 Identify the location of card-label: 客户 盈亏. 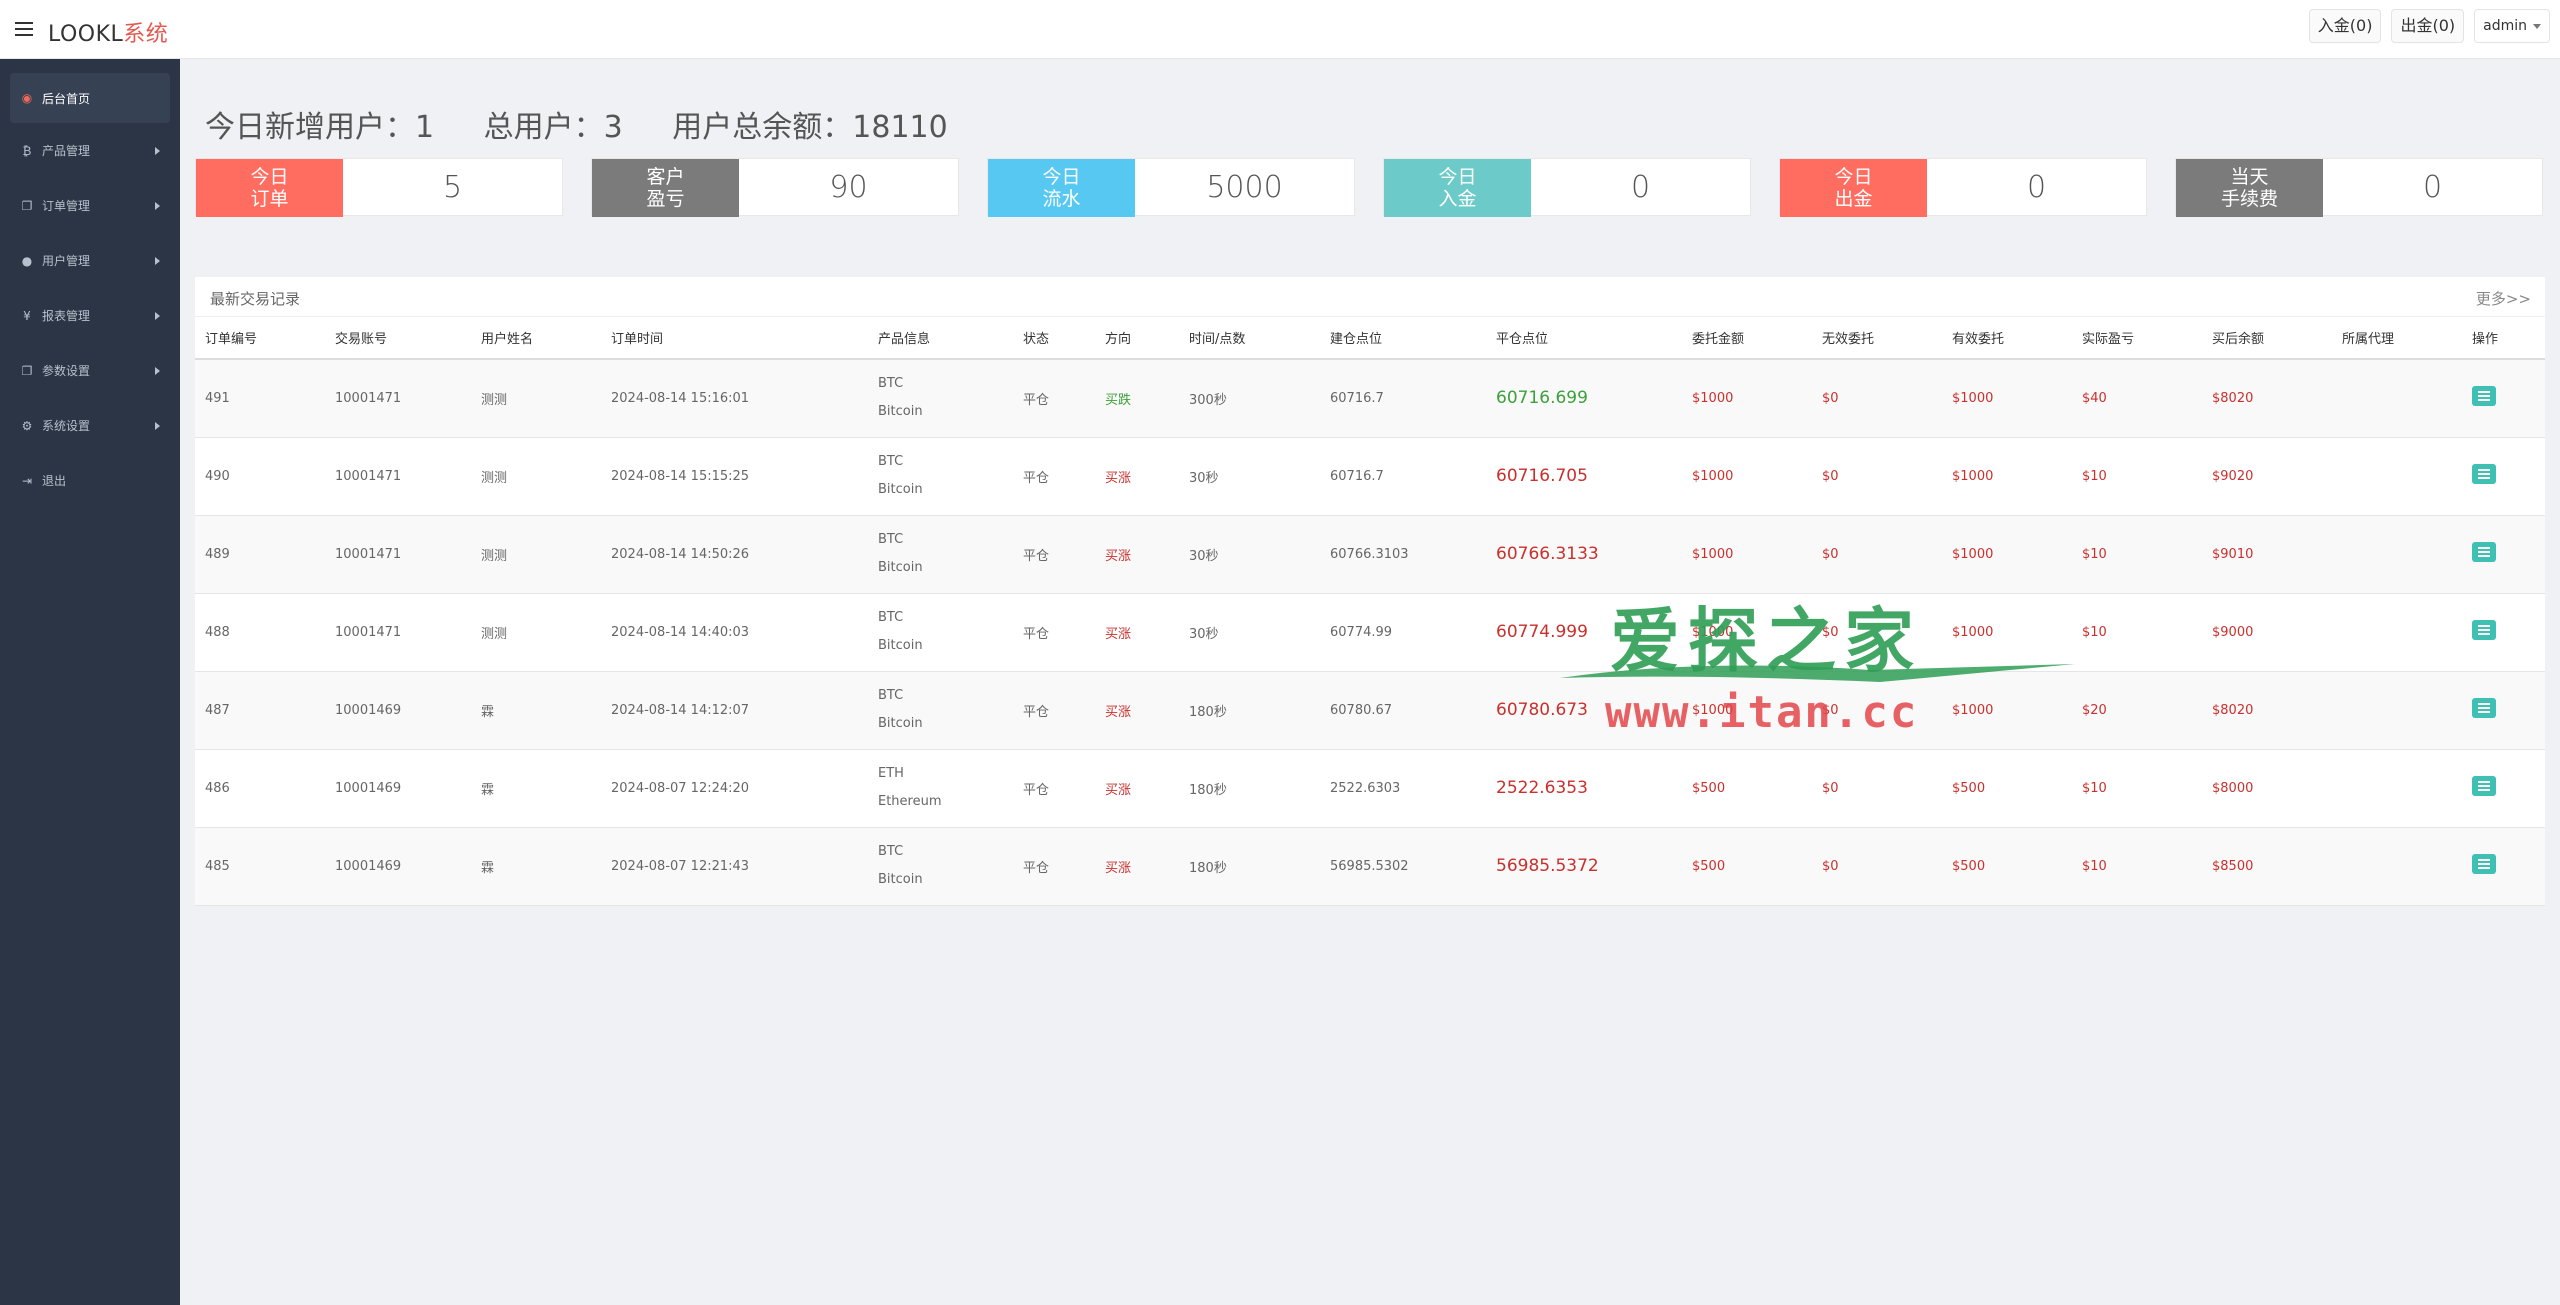
(665, 188).